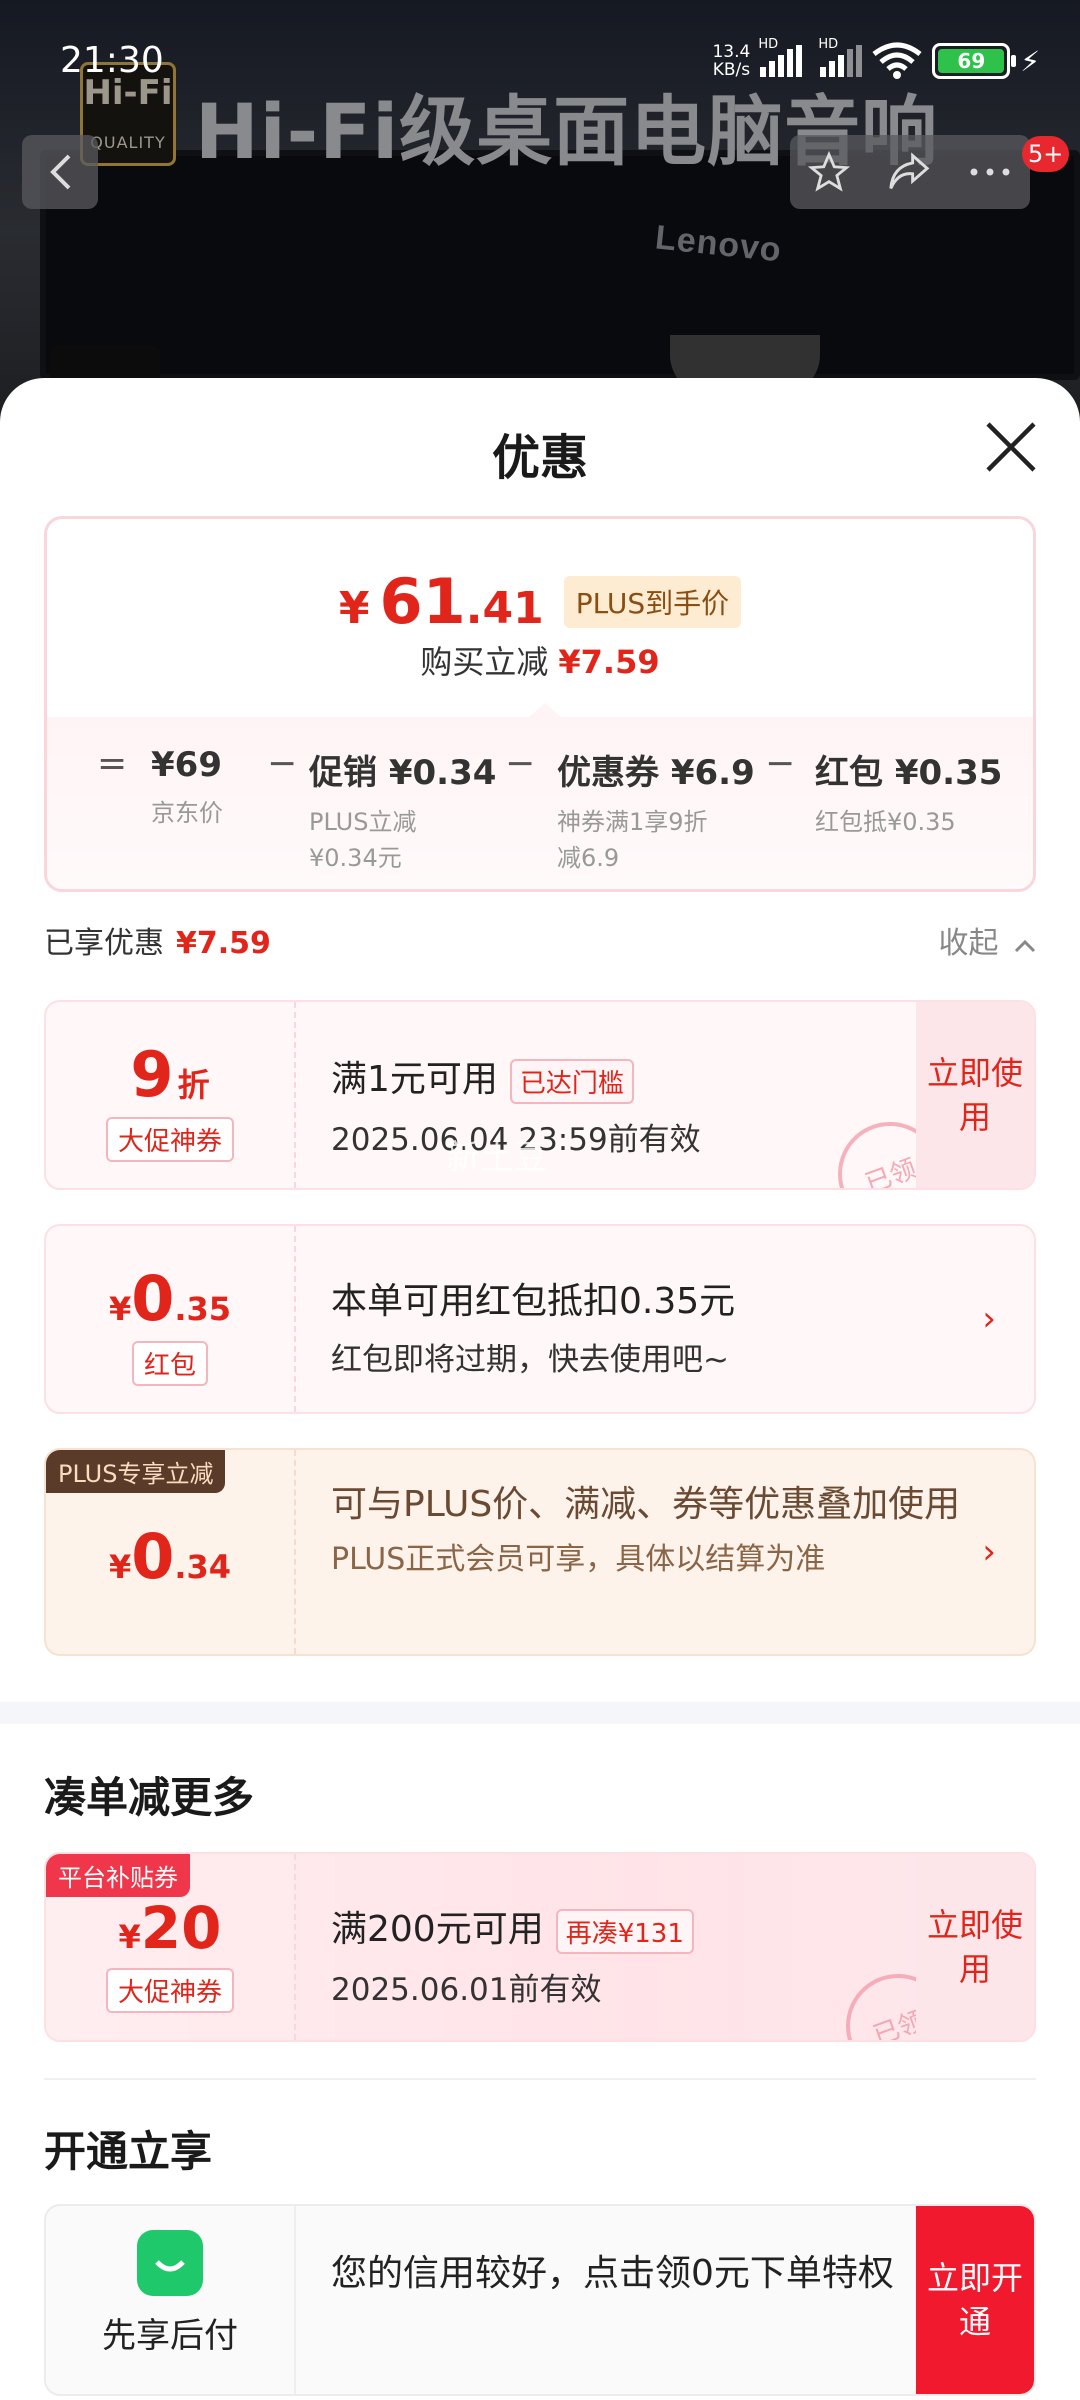  What do you see at coordinates (731, 61) in the screenshot?
I see `network-speed: 13.4 KB/s` at bounding box center [731, 61].